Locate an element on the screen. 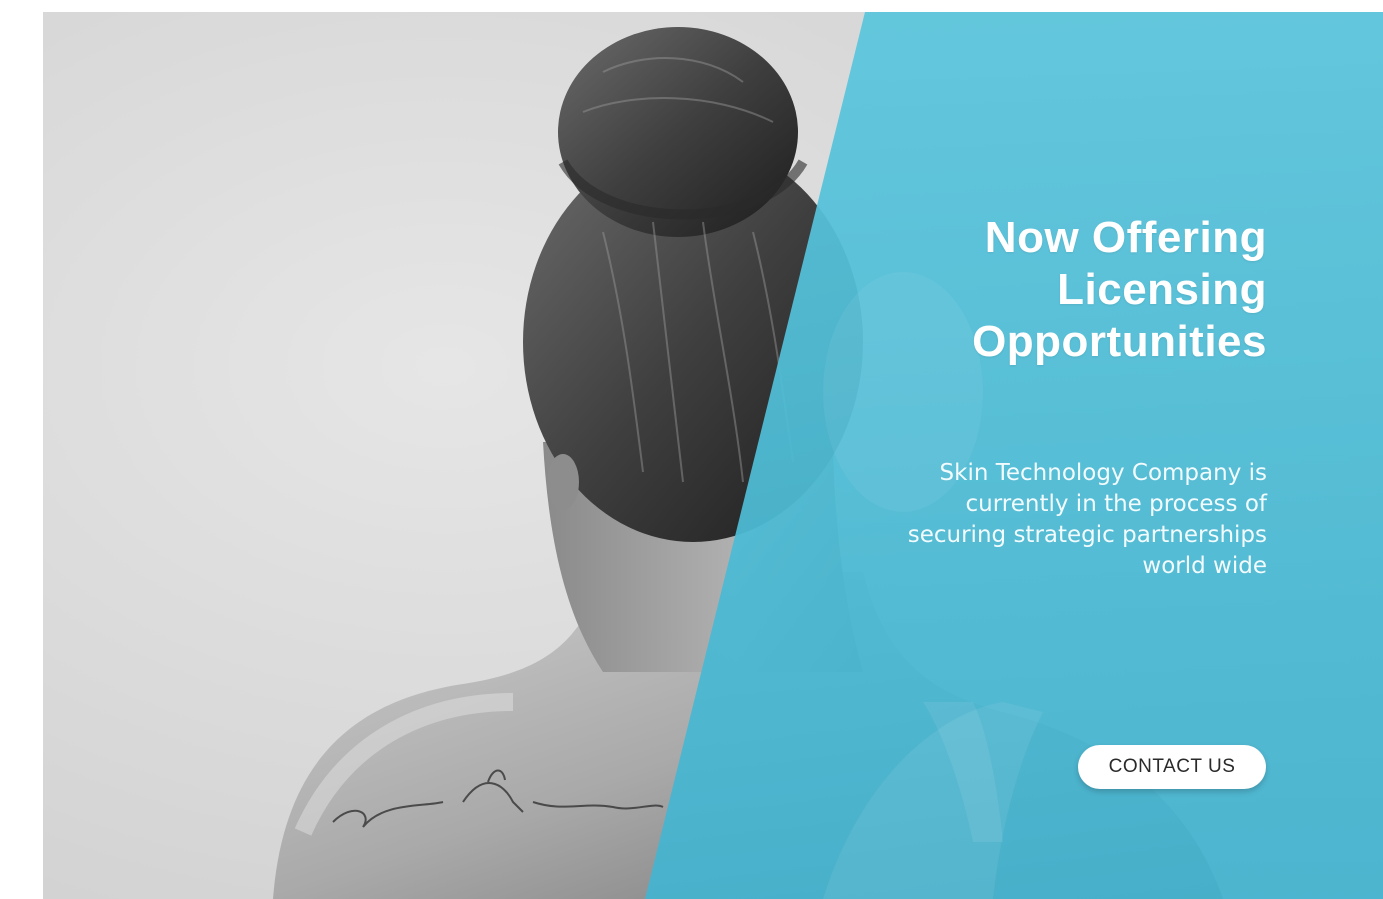 The width and height of the screenshot is (1383, 899). headline: Now Offering Licensing Opportunities is located at coordinates (1057, 290).